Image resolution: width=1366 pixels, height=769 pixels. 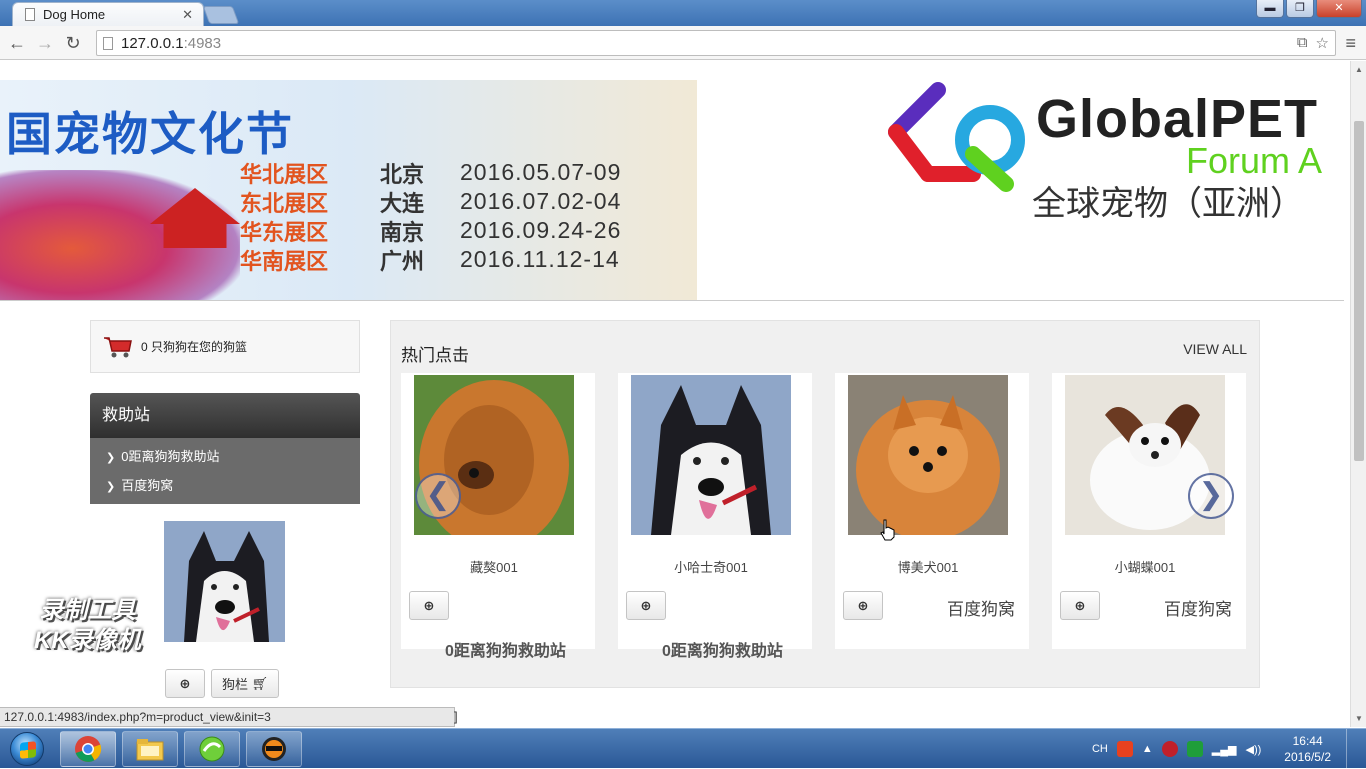 I want to click on schedule-row: 东北展区 大连 2016.07.02-04, so click(x=431, y=202).